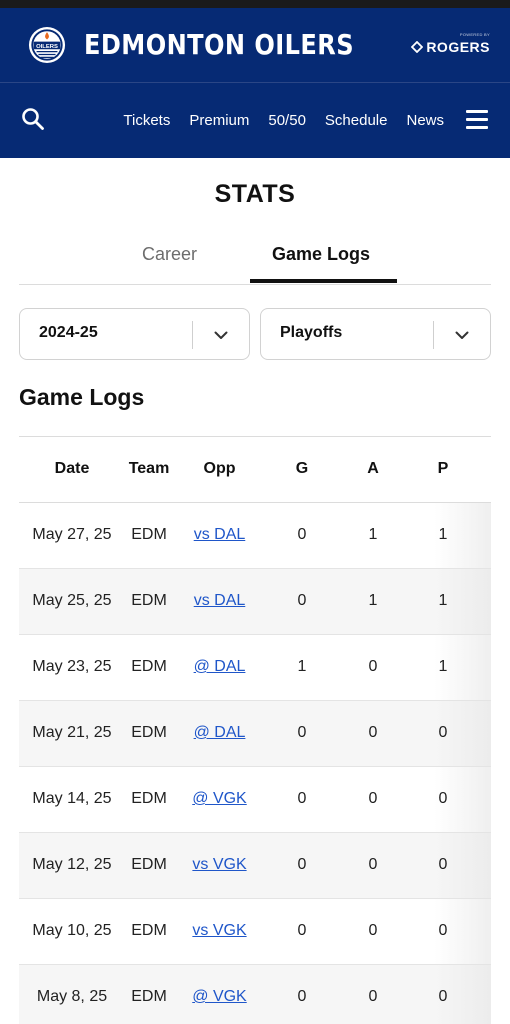 The image size is (510, 1024). Describe the element at coordinates (443, 469) in the screenshot. I see `column-header-points: P` at that location.